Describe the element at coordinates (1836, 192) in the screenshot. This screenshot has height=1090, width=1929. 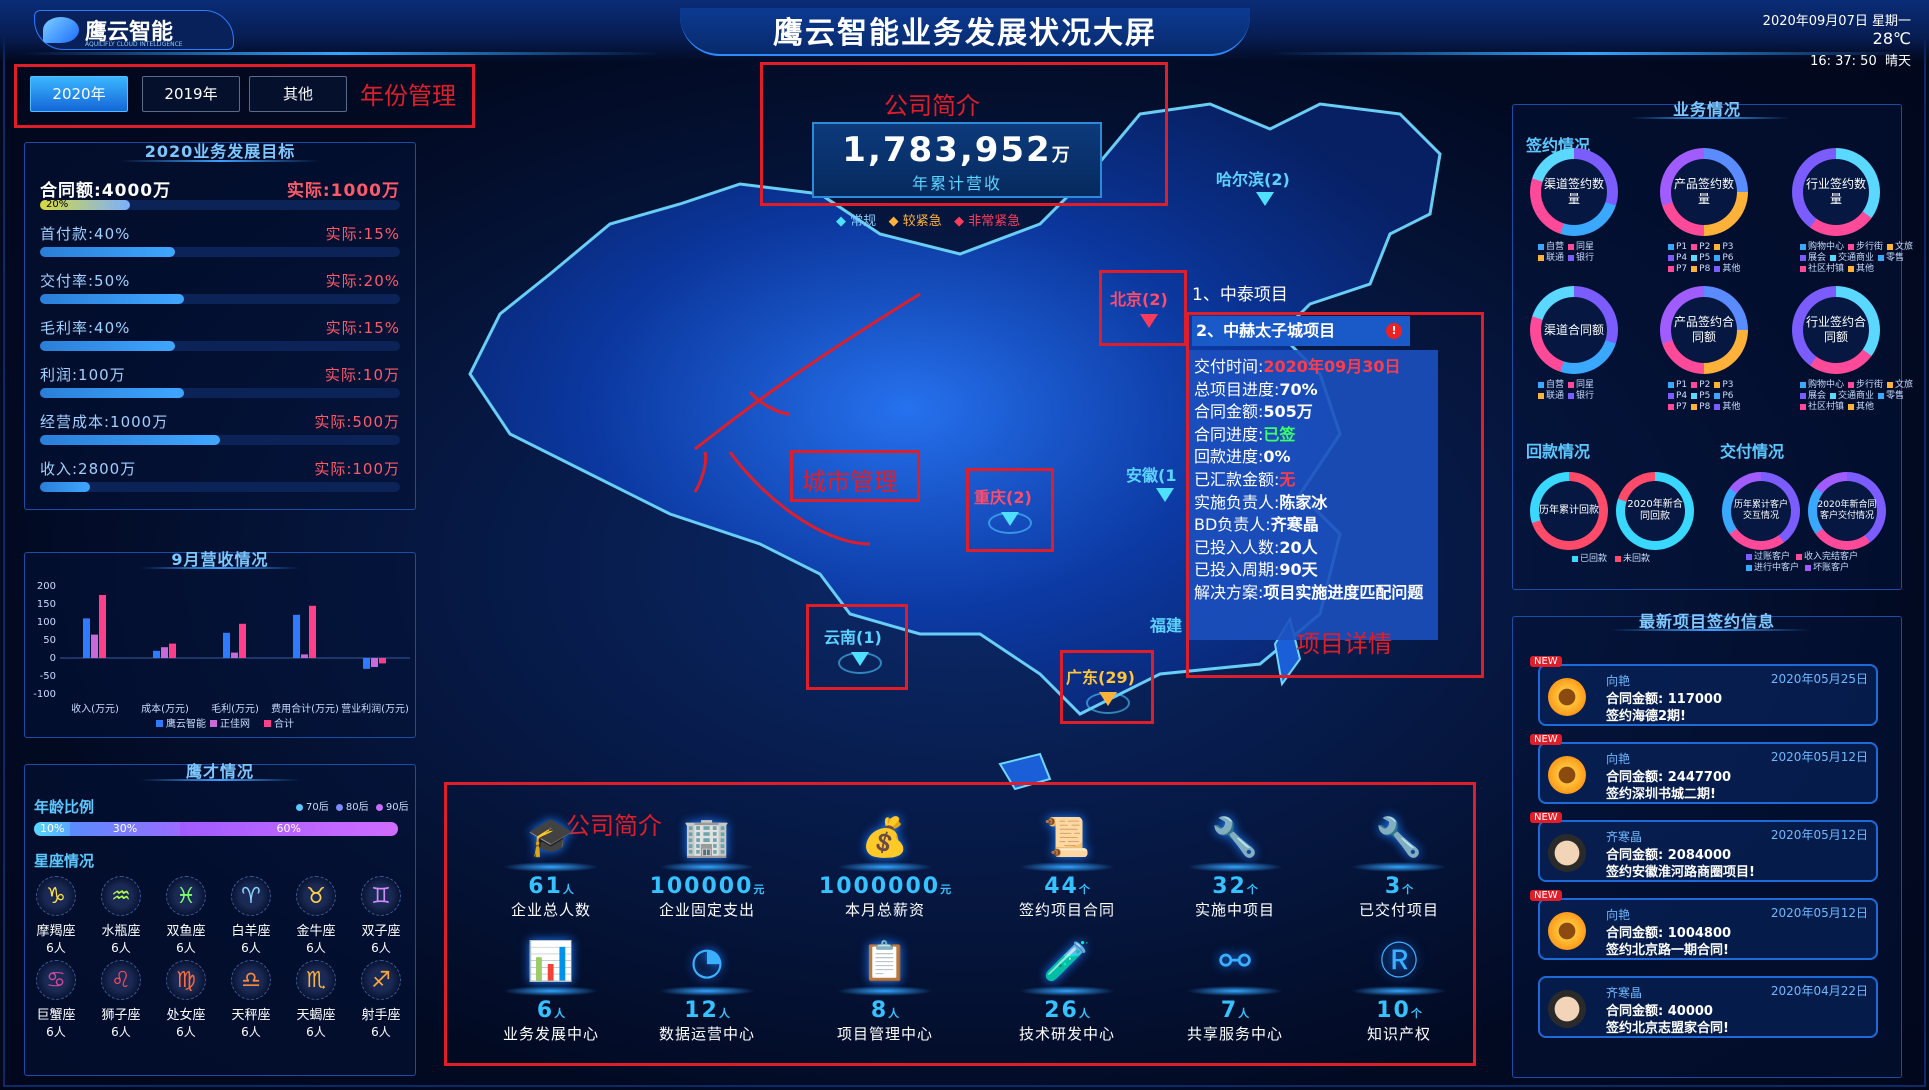
I see `donut-center: 行业签约数量` at that location.